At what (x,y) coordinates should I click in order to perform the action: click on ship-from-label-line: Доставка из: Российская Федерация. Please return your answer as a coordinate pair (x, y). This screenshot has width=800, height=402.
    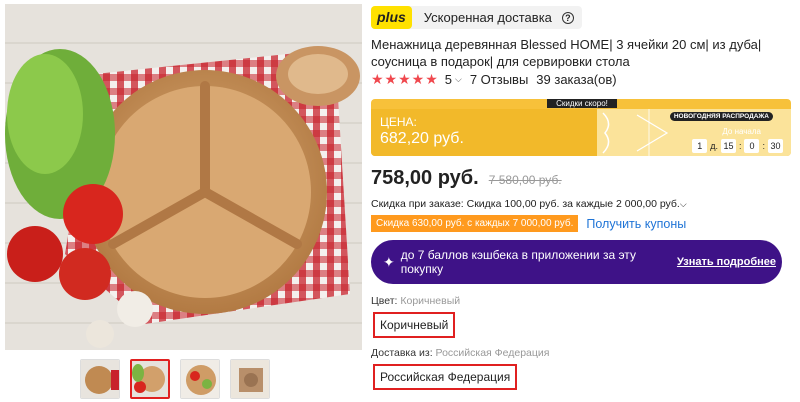
    Looking at the image, I should click on (460, 353).